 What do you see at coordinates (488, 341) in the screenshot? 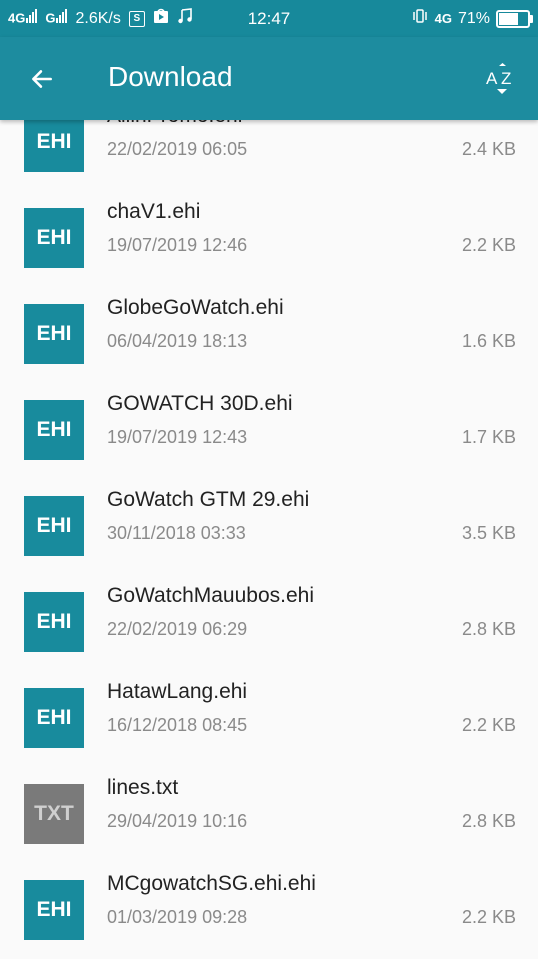
I see `file-size: 1.6 KB` at bounding box center [488, 341].